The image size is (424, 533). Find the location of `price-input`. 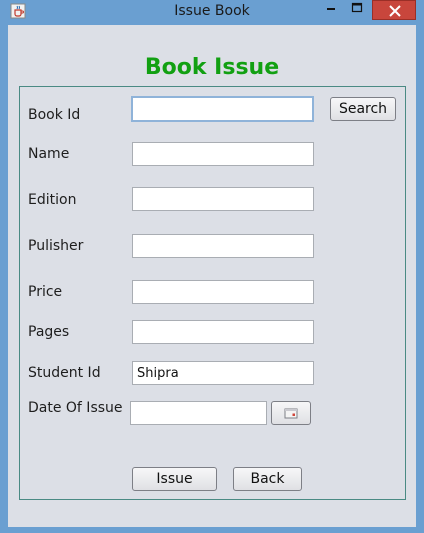

price-input is located at coordinates (223, 292).